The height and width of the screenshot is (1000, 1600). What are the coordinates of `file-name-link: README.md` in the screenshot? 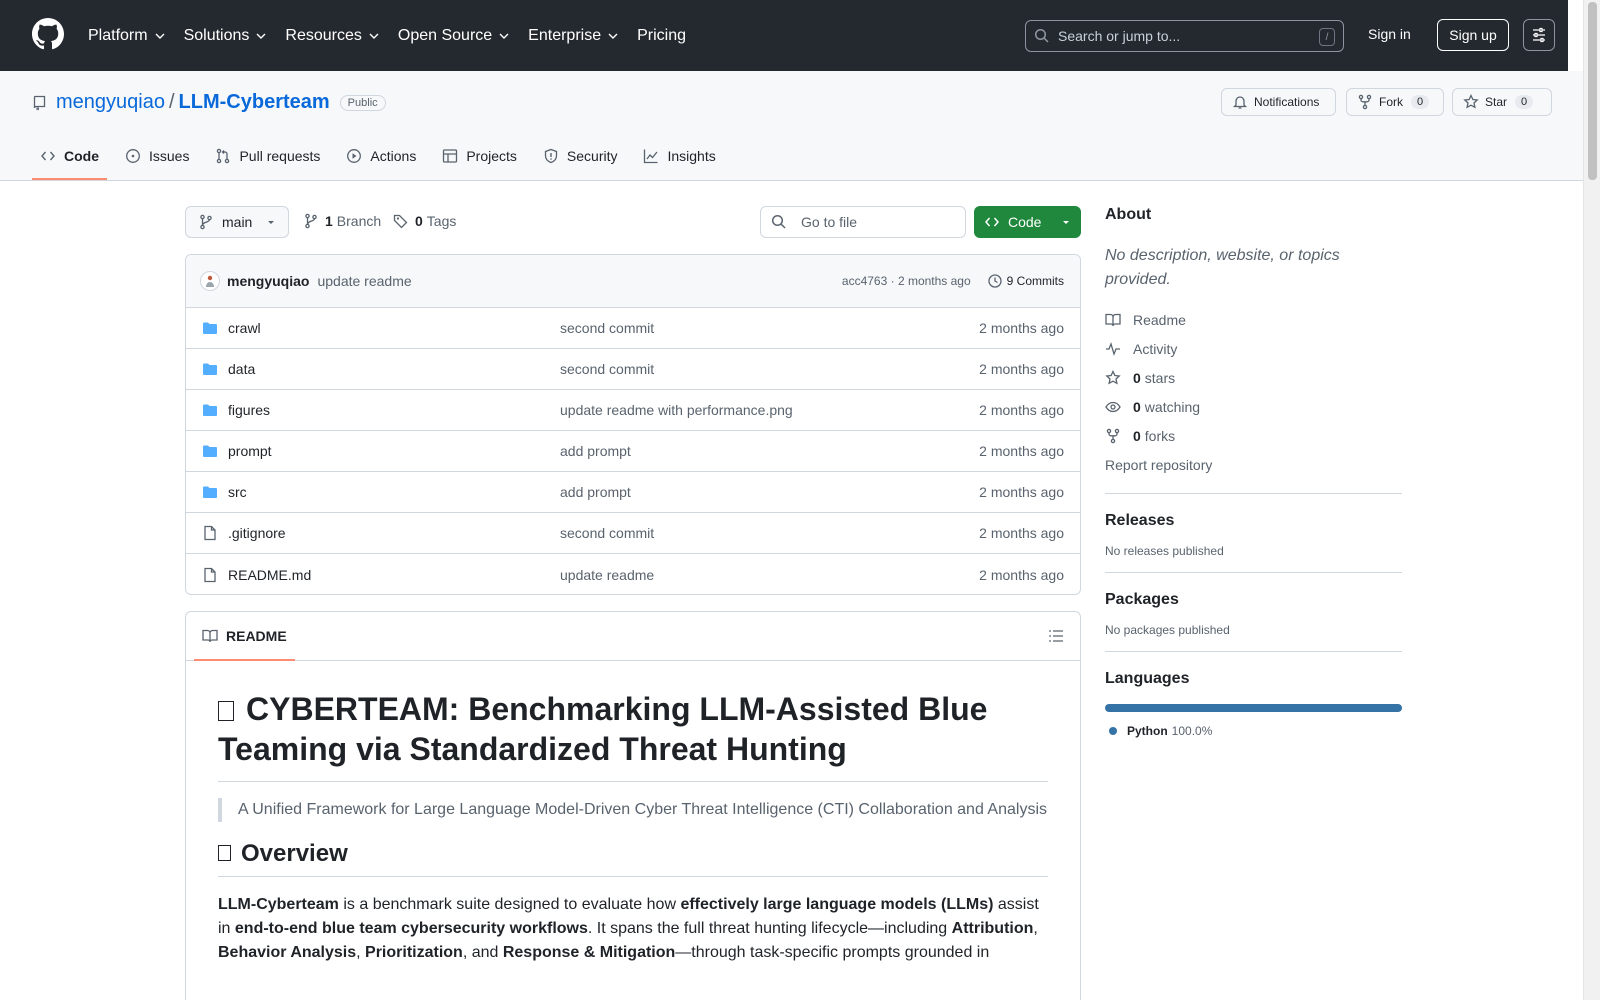 It's located at (394, 575).